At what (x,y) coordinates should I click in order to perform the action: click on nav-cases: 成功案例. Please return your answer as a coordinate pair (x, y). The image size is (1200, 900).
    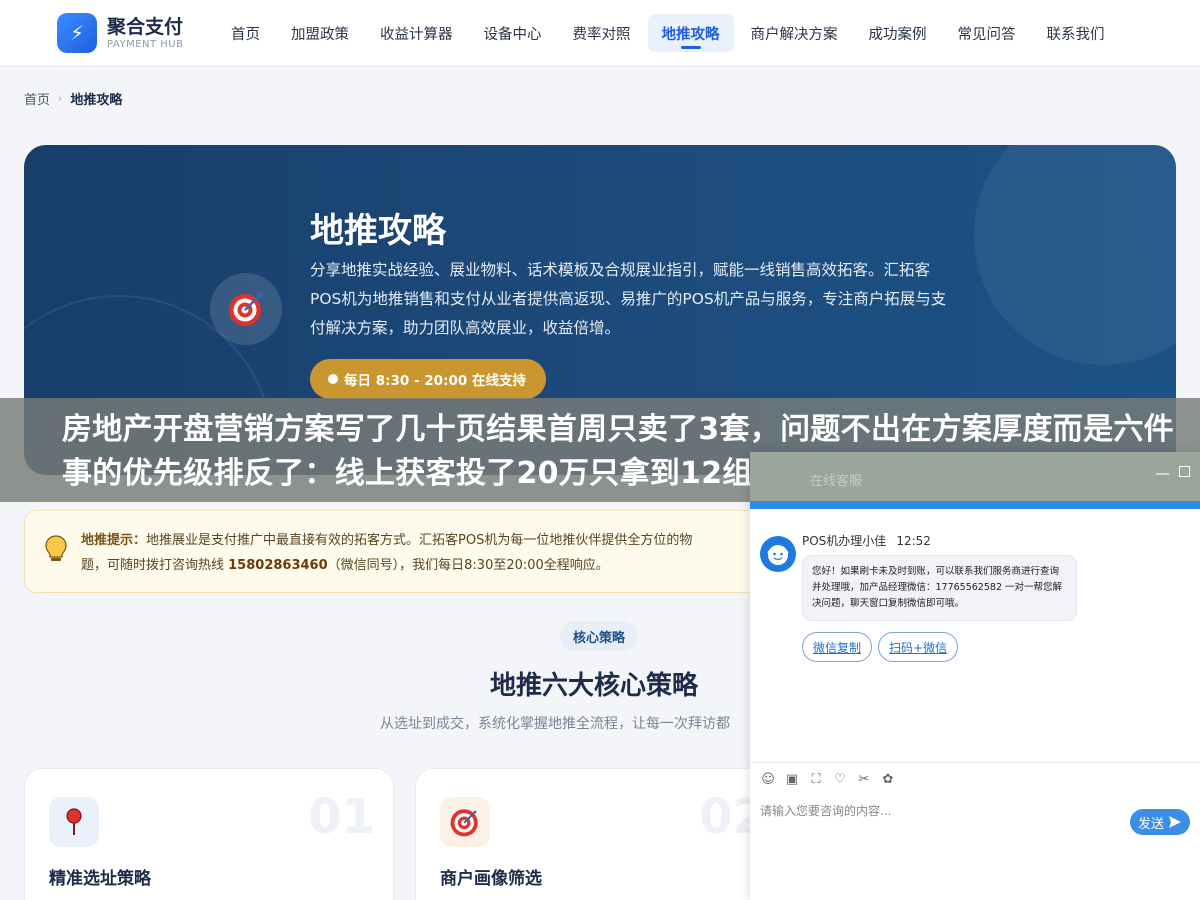
    Looking at the image, I should click on (898, 33).